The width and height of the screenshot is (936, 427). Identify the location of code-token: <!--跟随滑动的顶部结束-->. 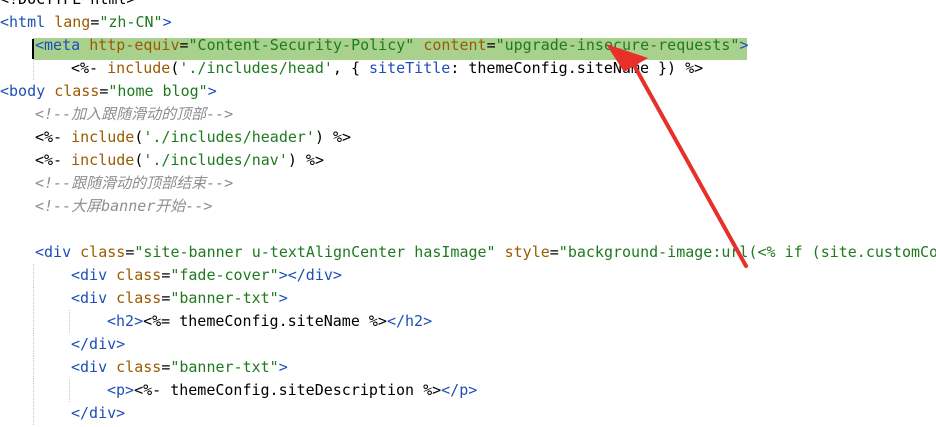
(134, 183).